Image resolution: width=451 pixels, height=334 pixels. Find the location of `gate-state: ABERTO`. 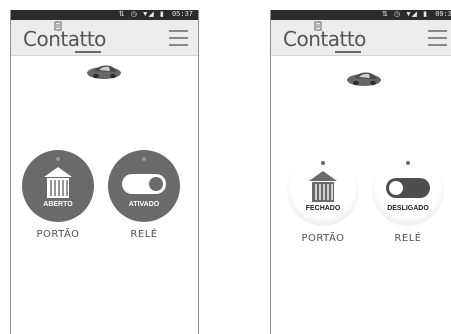

gate-state: ABERTO is located at coordinates (58, 204).